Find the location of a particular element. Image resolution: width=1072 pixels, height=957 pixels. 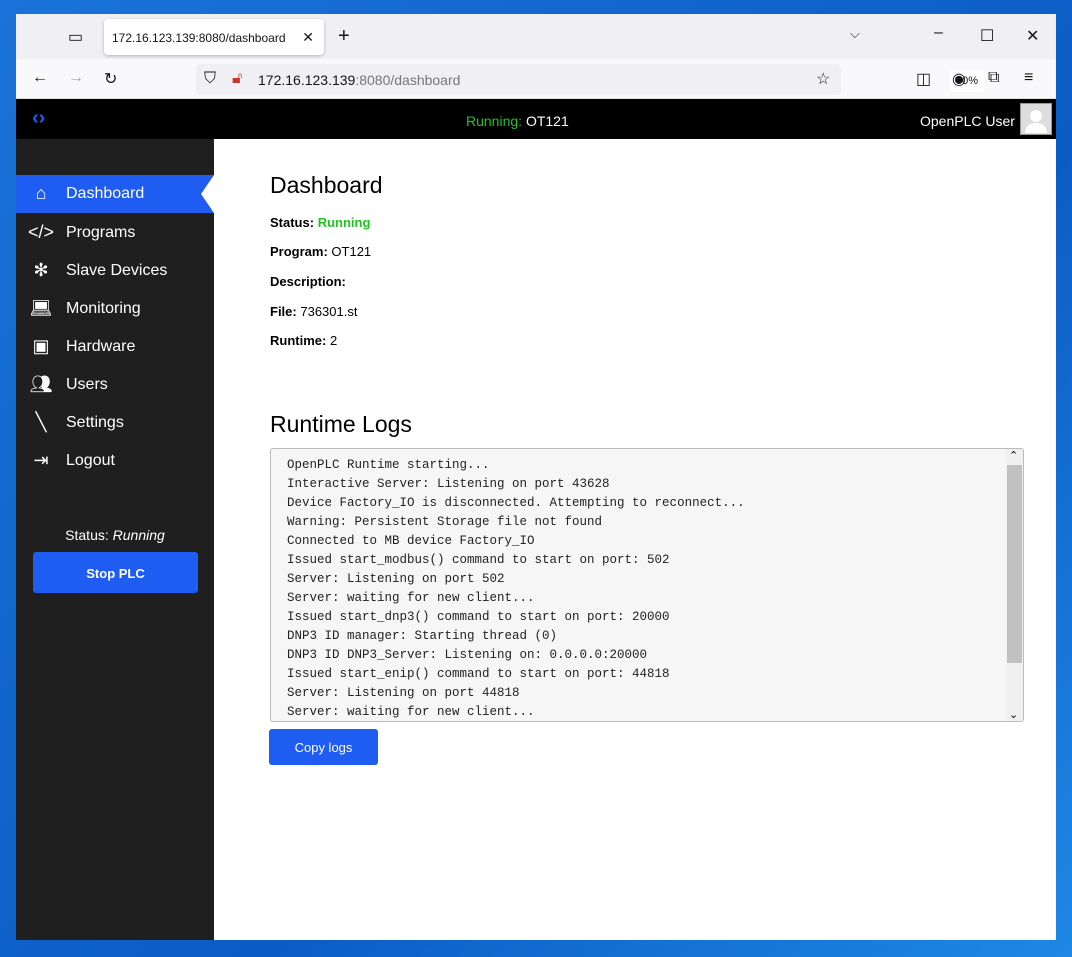

status-label: Status: is located at coordinates (87, 535).